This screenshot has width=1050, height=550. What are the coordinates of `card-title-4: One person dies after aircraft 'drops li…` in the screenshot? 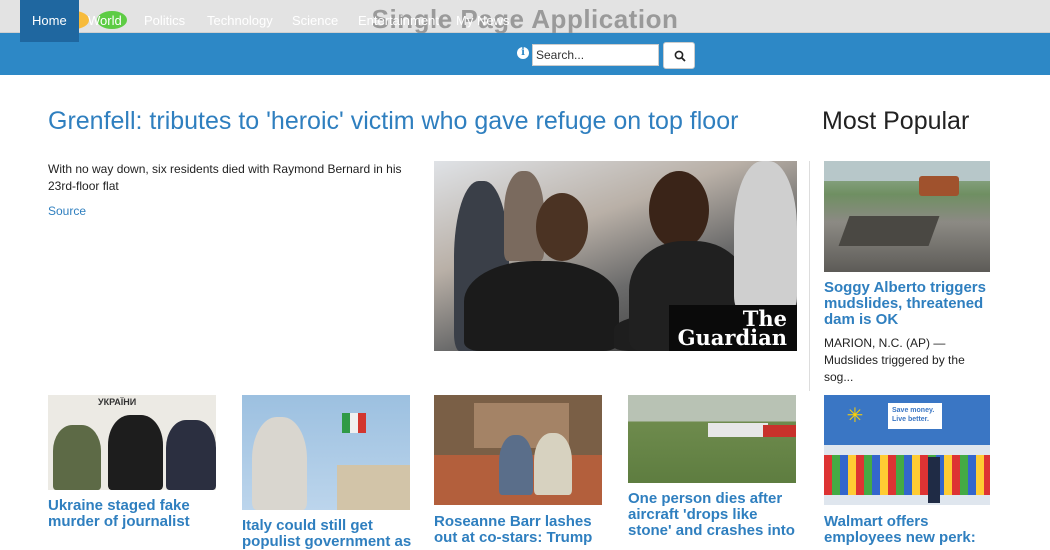 It's located at (715, 515).